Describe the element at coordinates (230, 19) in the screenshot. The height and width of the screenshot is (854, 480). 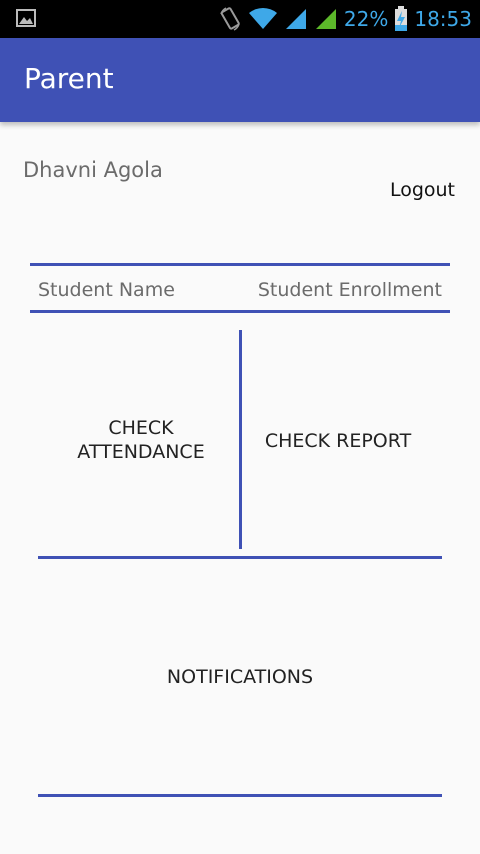
I see `rotate-icon` at that location.